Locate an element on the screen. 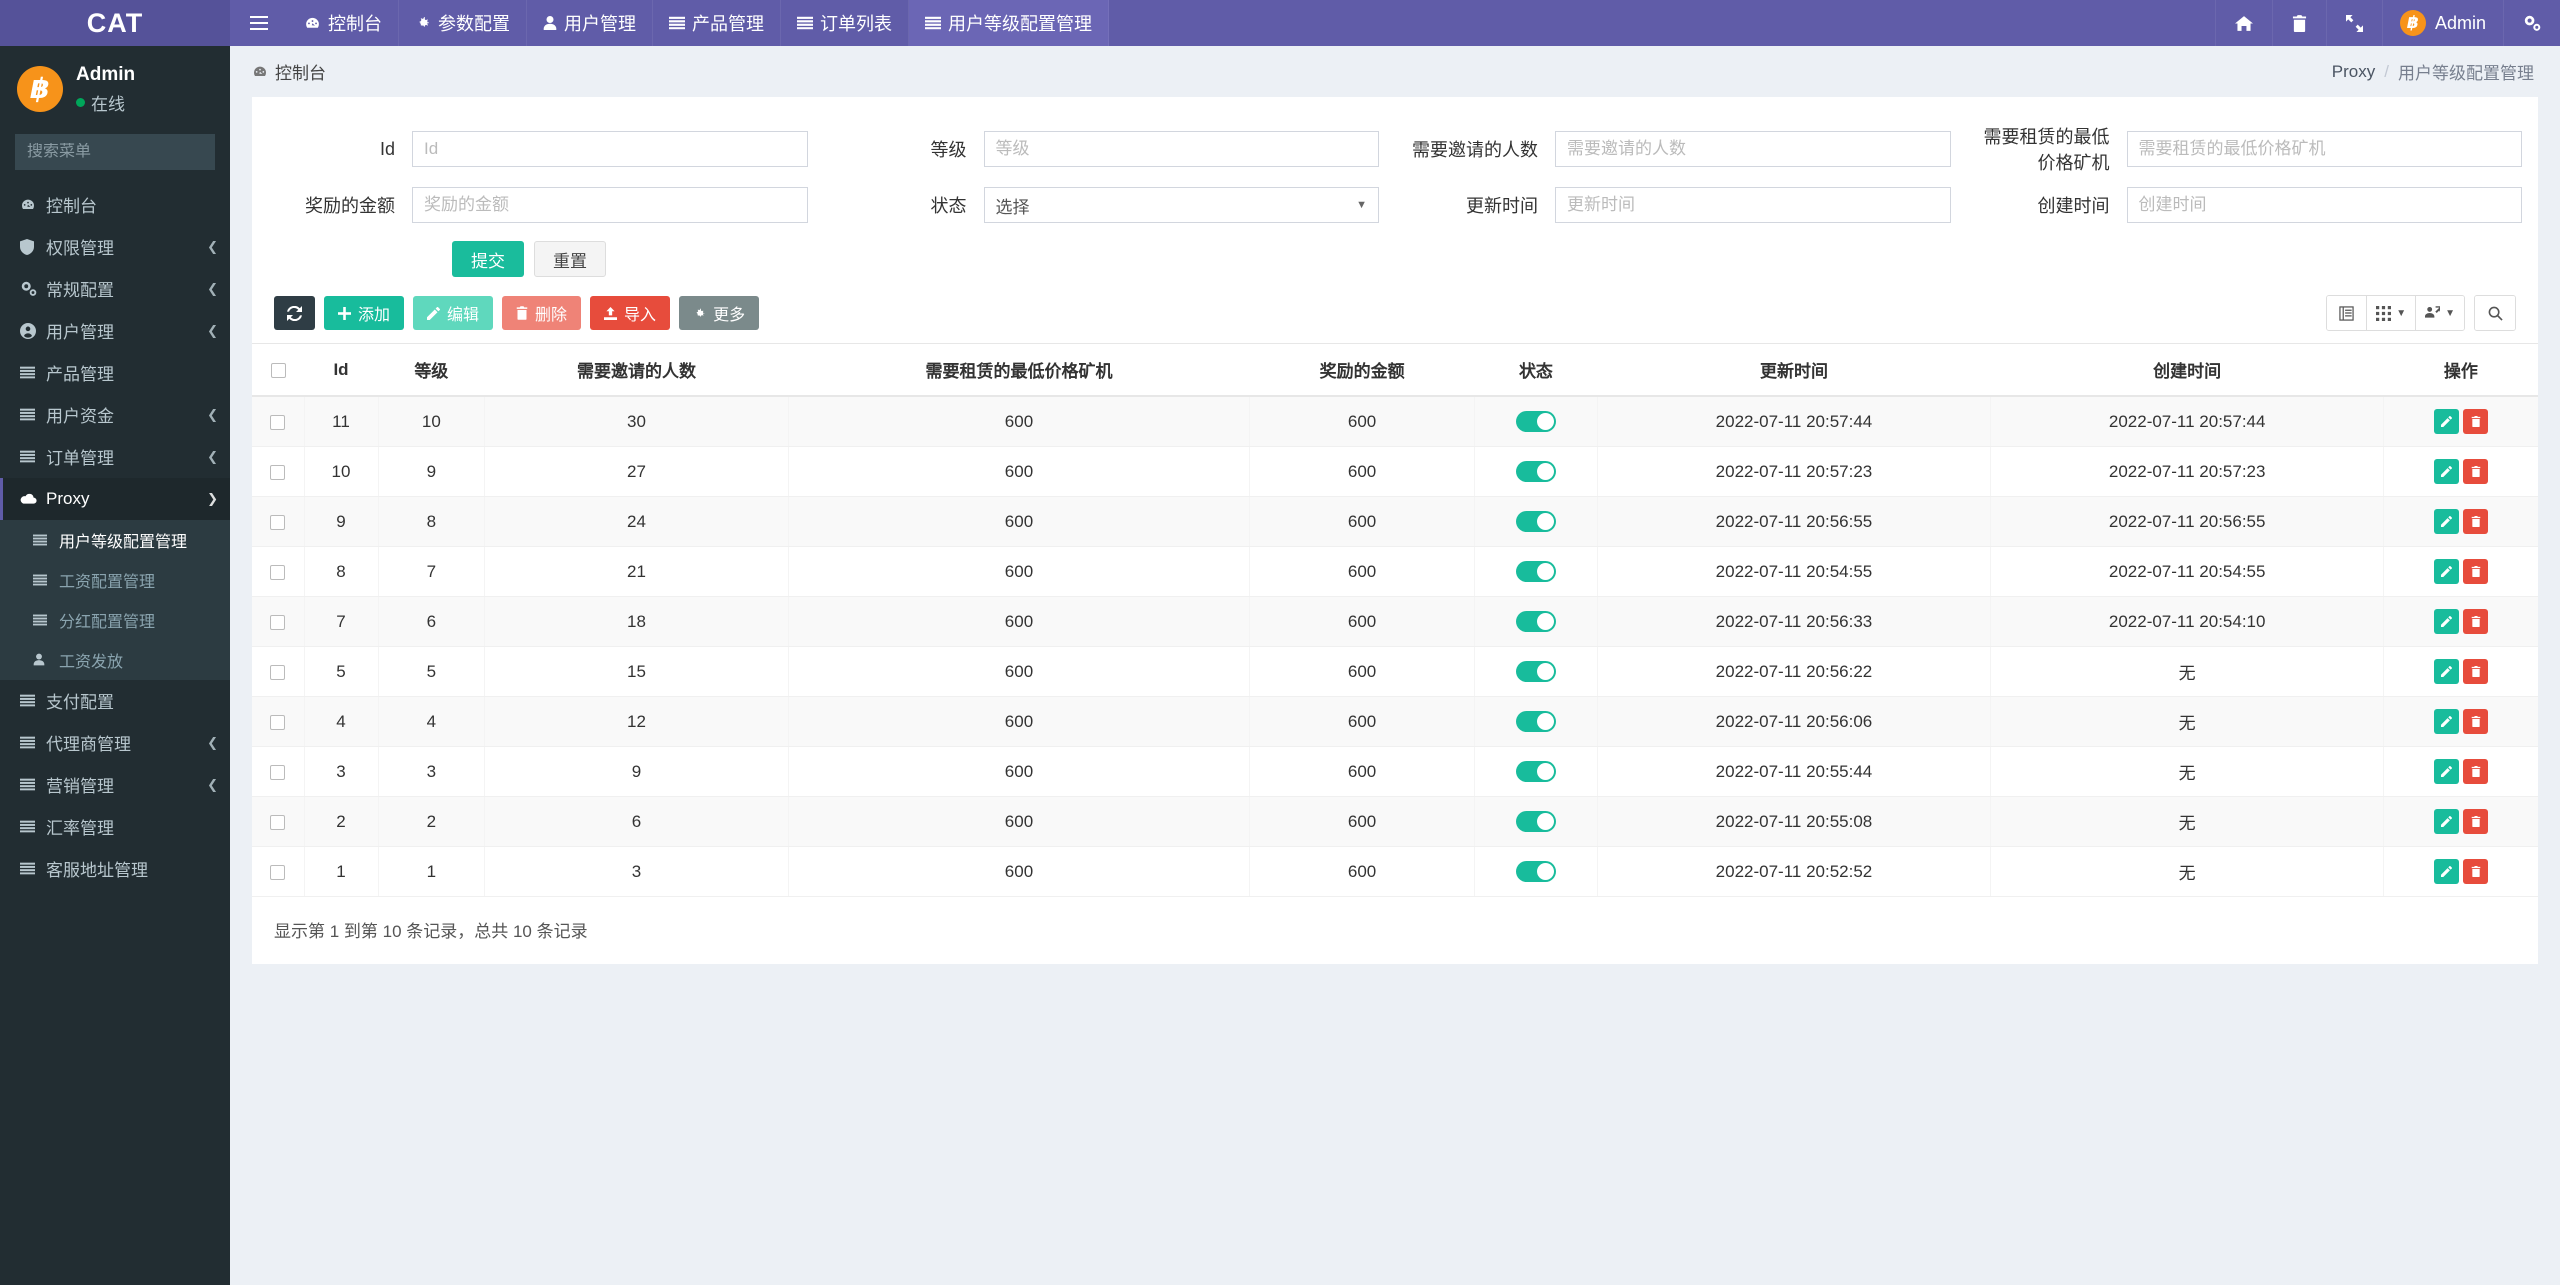 This screenshot has width=2560, height=1285. status-select: 选择 ▼ is located at coordinates (1181, 205).